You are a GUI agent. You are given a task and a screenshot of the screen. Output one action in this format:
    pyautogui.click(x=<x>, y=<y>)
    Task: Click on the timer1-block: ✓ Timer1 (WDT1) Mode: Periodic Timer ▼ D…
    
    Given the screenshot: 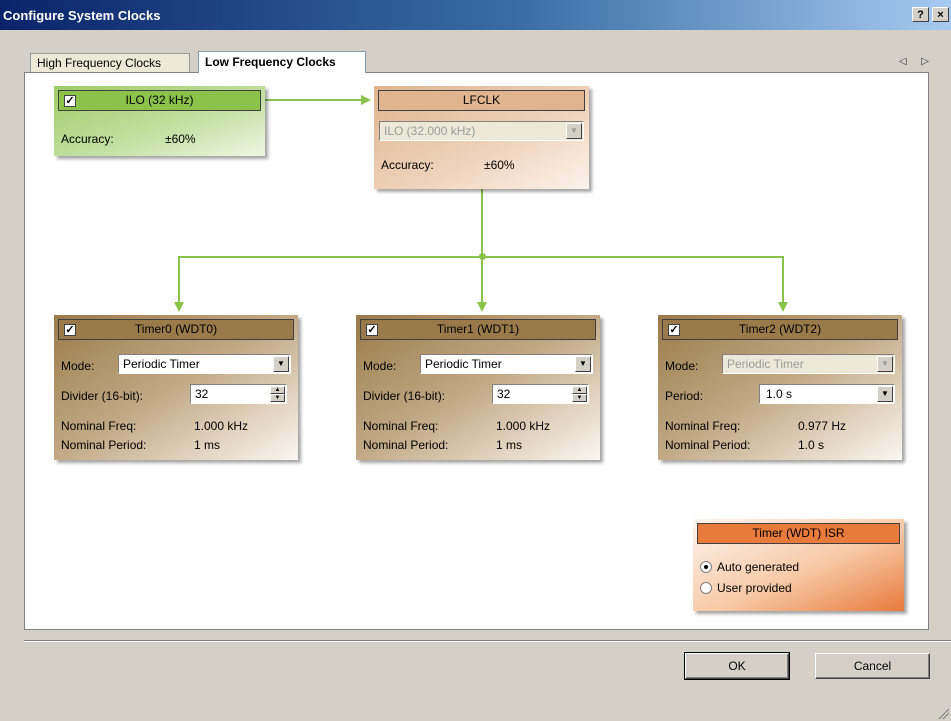 What is the action you would take?
    pyautogui.click(x=478, y=387)
    